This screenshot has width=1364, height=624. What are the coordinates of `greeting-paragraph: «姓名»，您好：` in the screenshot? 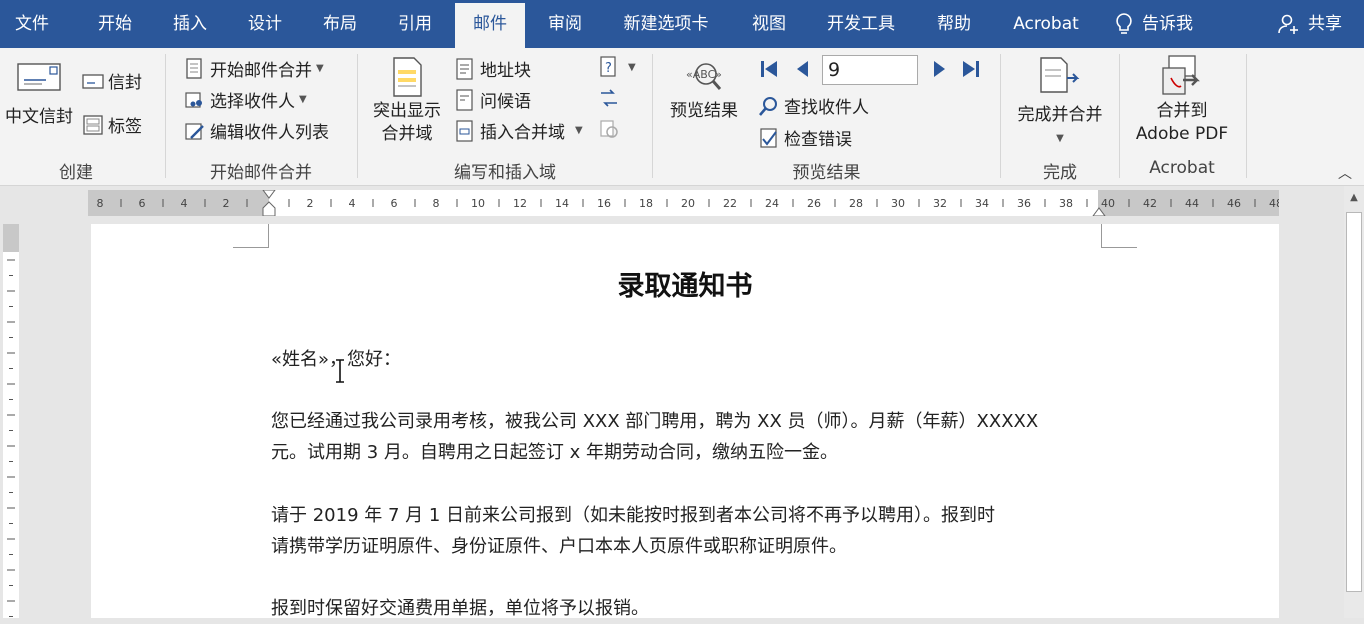 It's located at (691, 359).